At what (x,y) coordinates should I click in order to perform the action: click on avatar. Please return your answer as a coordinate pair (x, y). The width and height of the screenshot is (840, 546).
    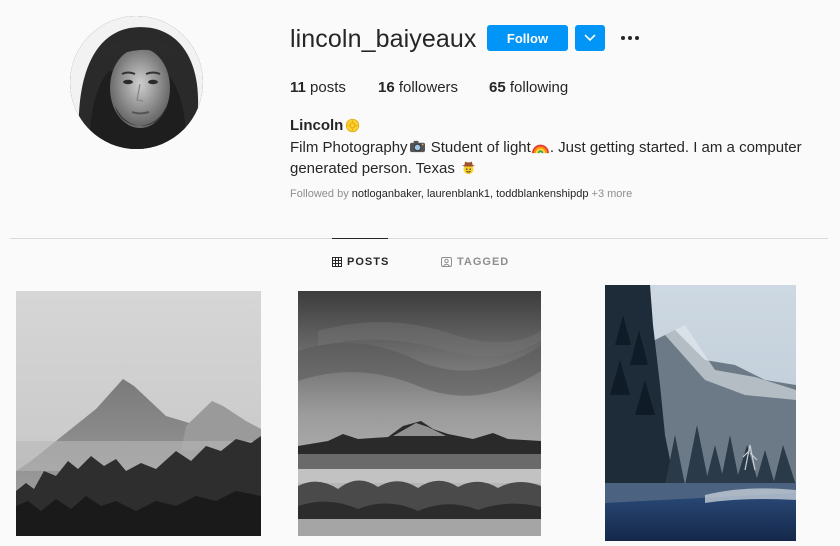
    Looking at the image, I should click on (136, 82).